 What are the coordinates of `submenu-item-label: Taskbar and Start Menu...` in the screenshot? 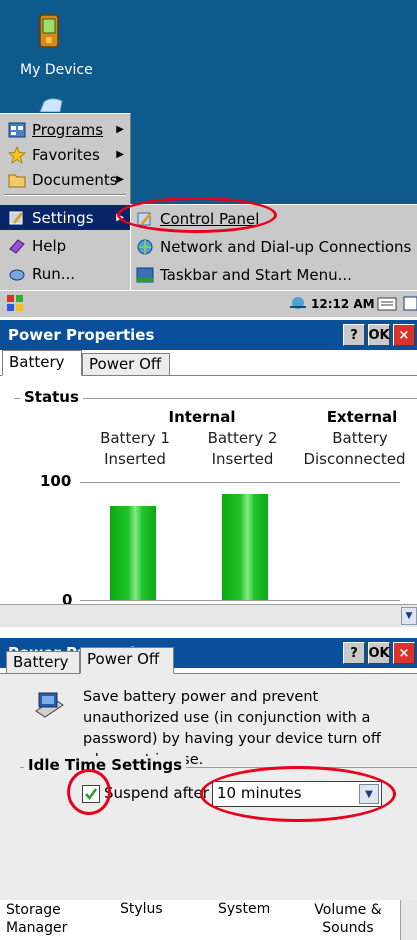 It's located at (256, 275).